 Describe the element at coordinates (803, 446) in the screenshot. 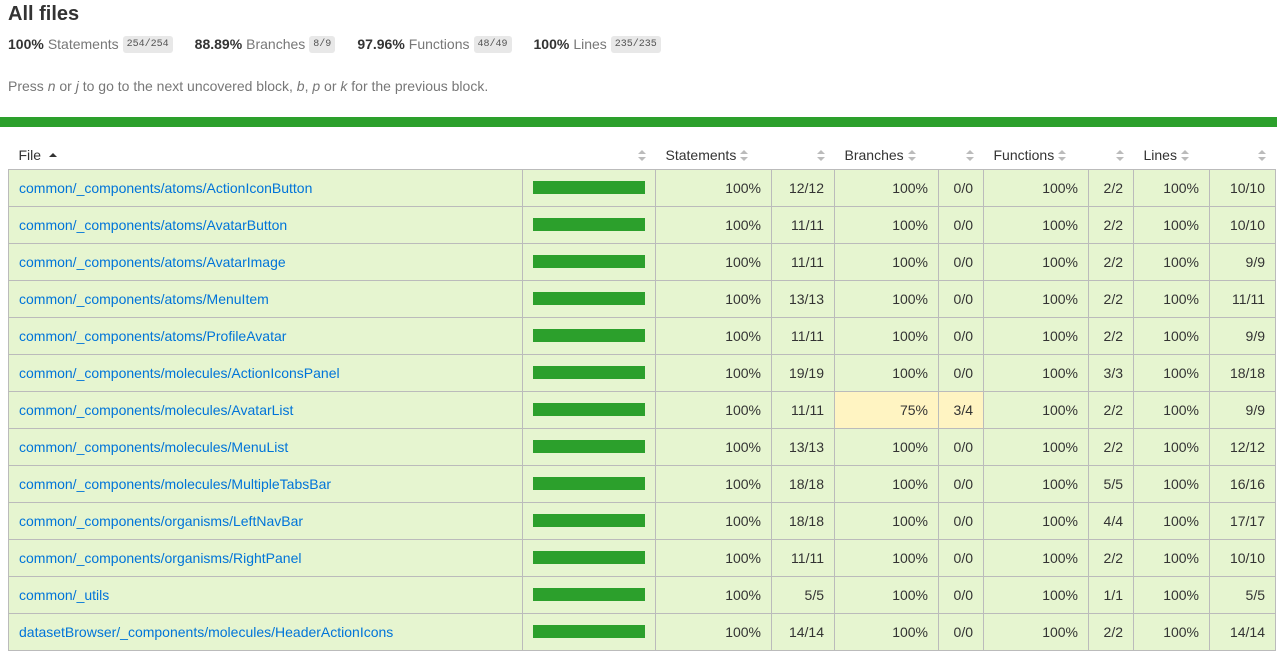

I see `statements-abs-cell: 13/13` at that location.